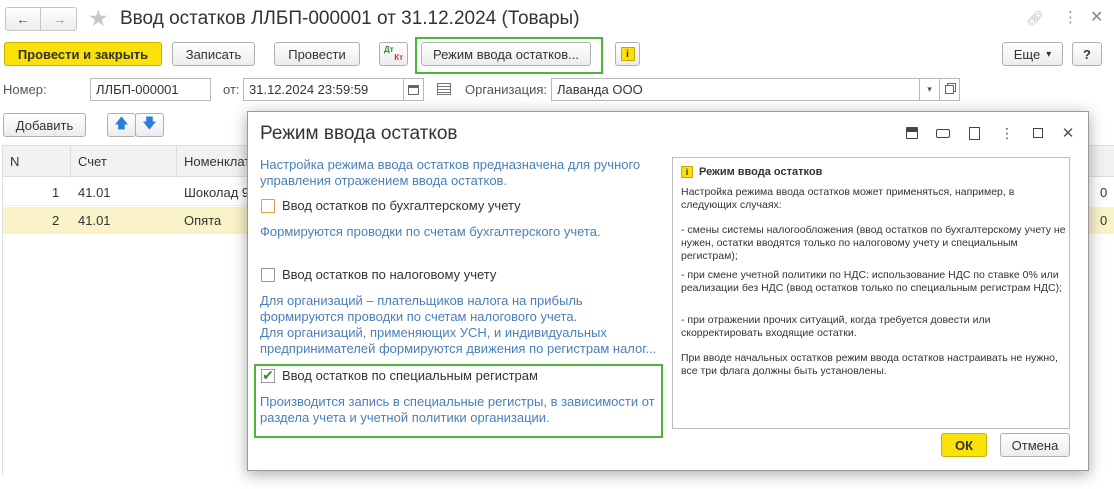 This screenshot has height=489, width=1114. What do you see at coordinates (132, 220) in the screenshot?
I see `table-row-selected: 2 41.01 Опята` at bounding box center [132, 220].